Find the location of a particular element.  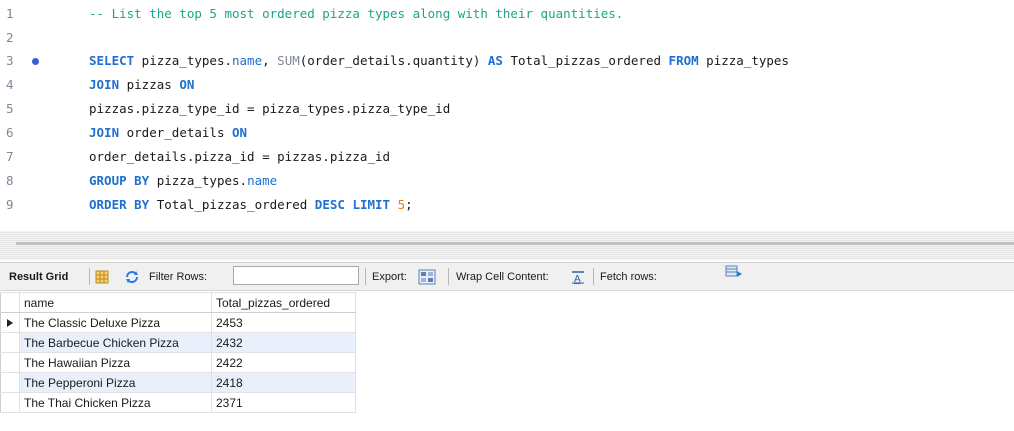

line-number: 1 is located at coordinates (10, 13).